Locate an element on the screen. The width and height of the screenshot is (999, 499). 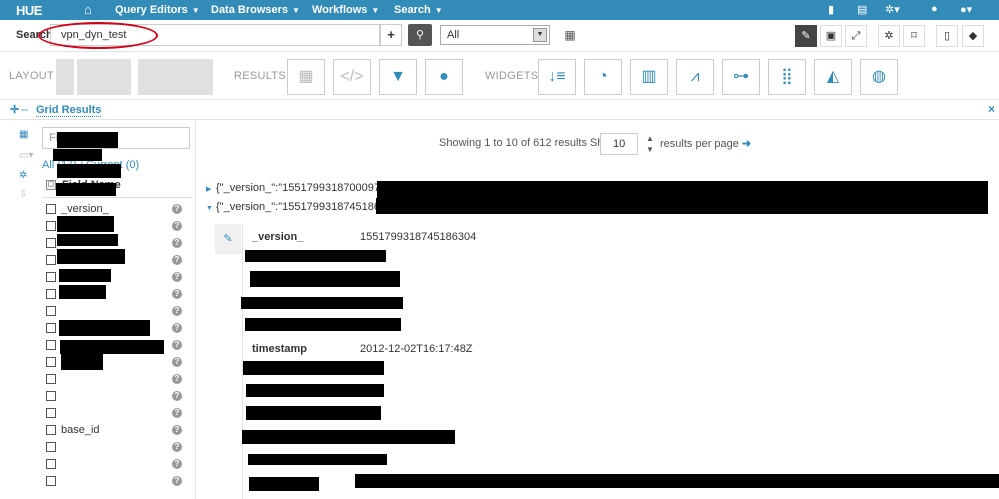
settings-icon: ✲▾ is located at coordinates (892, 9).